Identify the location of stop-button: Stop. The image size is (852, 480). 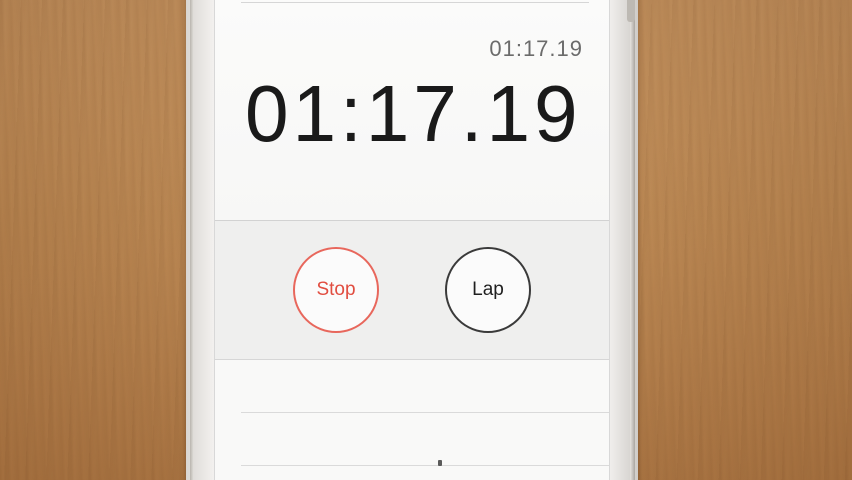
(336, 290).